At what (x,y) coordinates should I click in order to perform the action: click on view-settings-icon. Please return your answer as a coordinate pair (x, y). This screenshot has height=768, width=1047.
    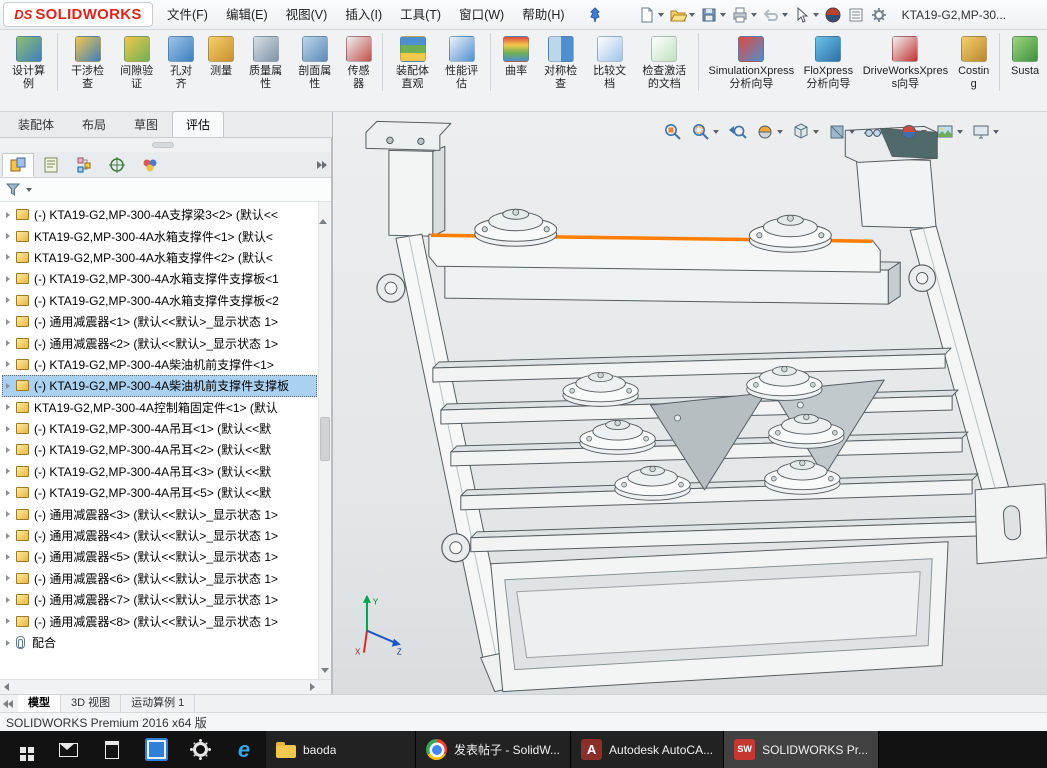
    Looking at the image, I should click on (985, 132).